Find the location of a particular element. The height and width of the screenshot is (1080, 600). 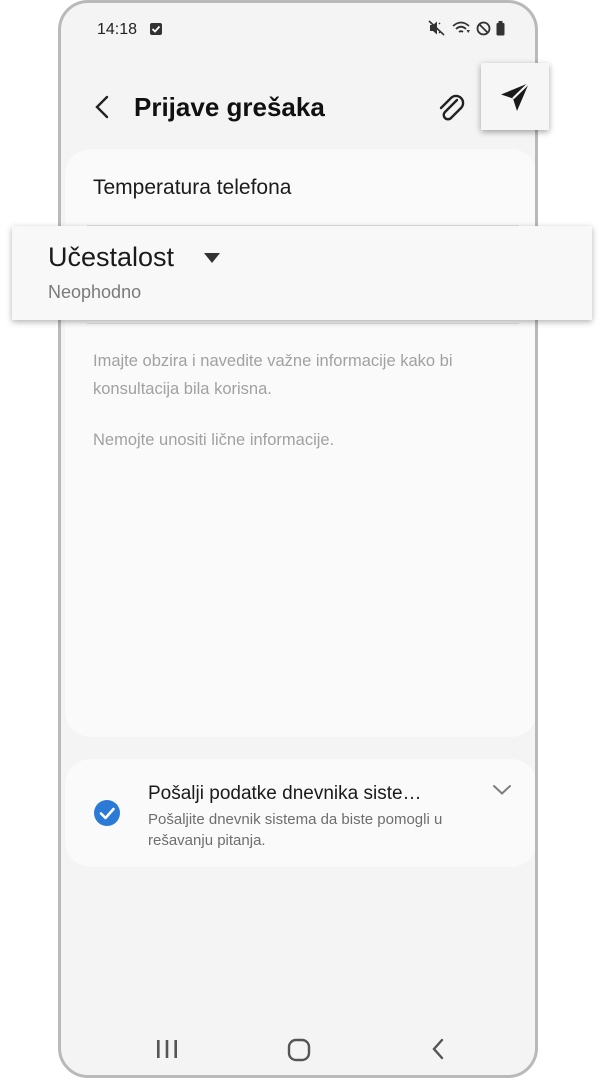

mute-icon is located at coordinates (436, 28).